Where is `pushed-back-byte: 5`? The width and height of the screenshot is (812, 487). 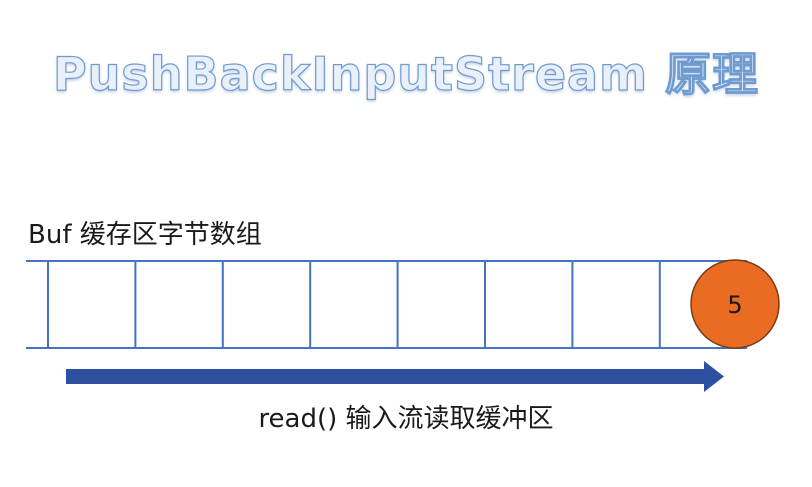 pushed-back-byte: 5 is located at coordinates (735, 304).